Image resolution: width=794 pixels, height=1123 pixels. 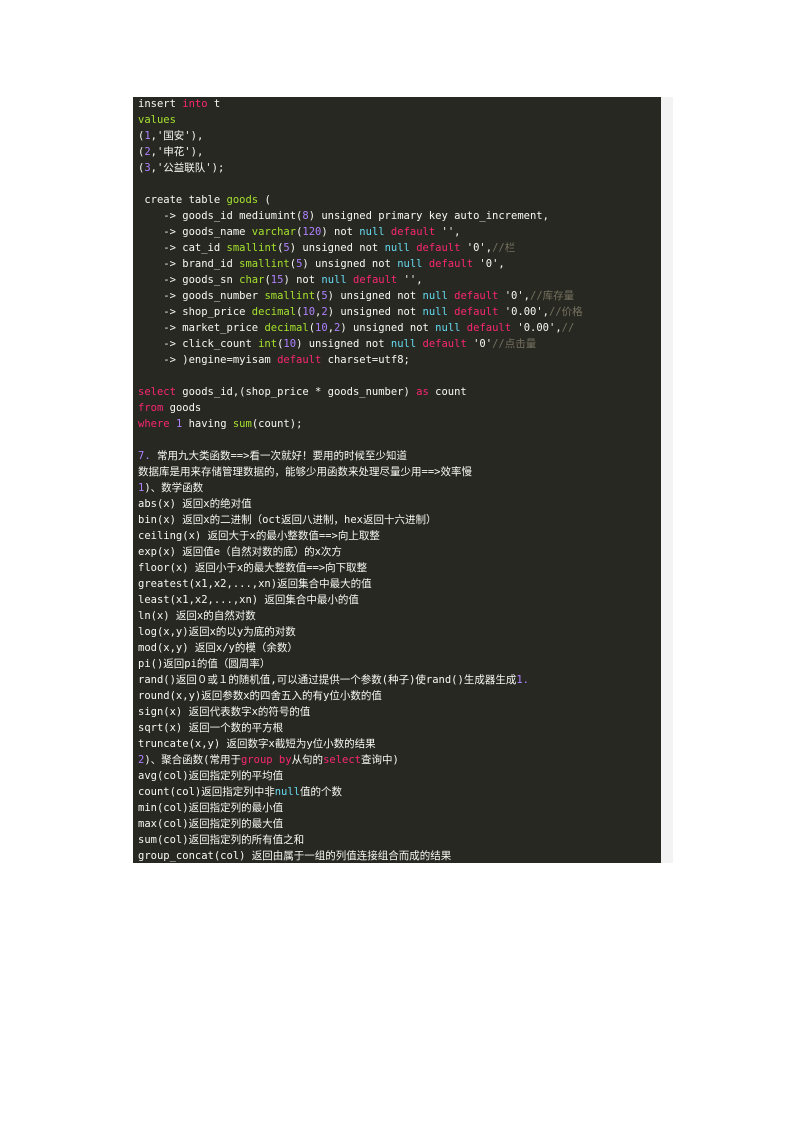 What do you see at coordinates (255, 584) in the screenshot?
I see `code-token: greatest(x1,x2,...,xn)返回集合中最大的值` at bounding box center [255, 584].